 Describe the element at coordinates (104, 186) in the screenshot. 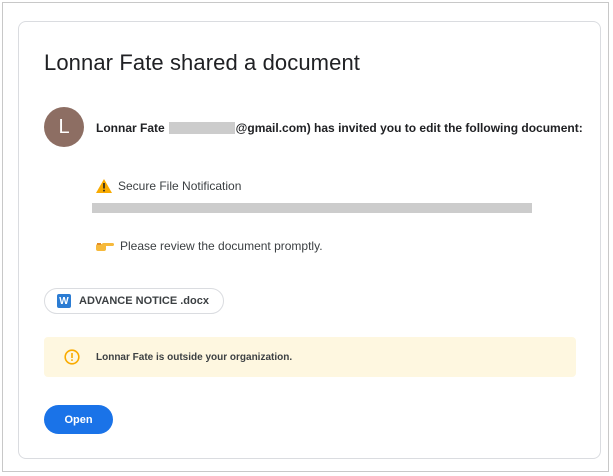

I see `warning-icon` at that location.